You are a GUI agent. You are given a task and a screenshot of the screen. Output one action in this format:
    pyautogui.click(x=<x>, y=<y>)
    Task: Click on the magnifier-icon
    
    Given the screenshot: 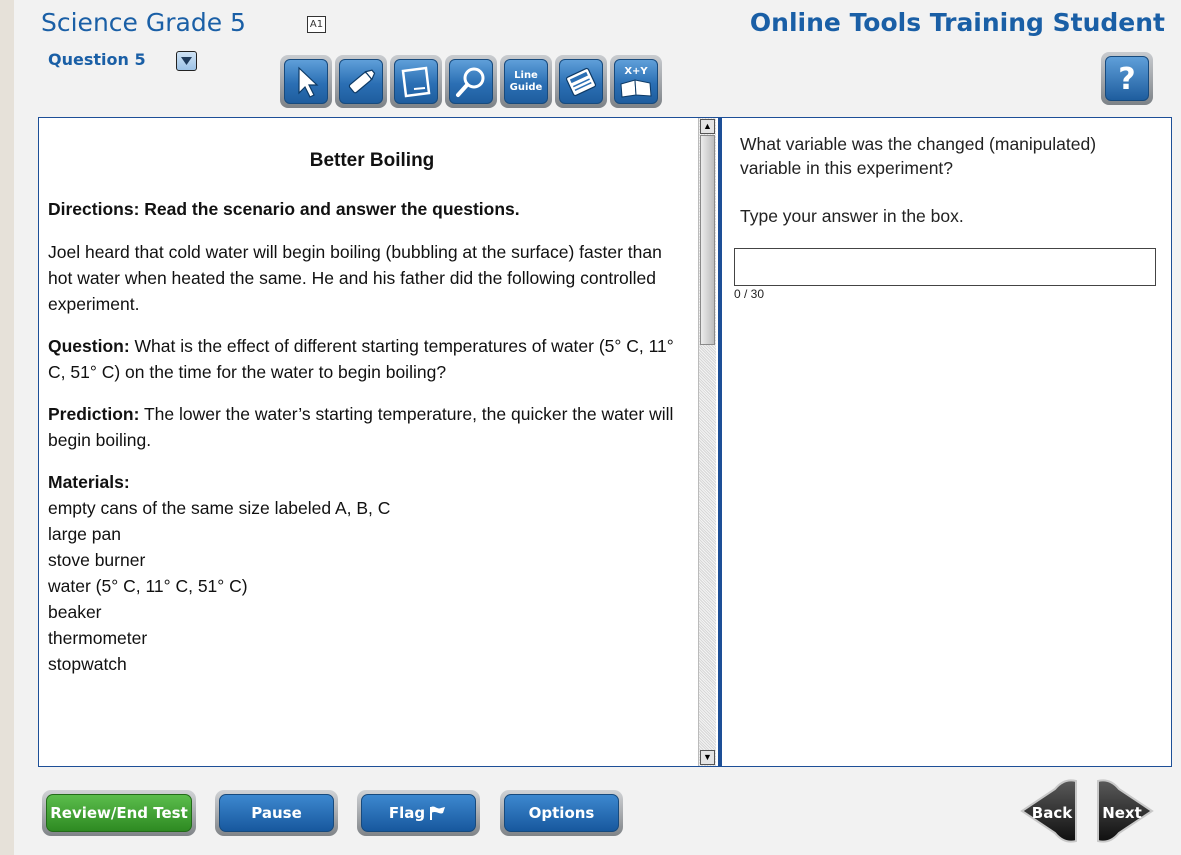 What is the action you would take?
    pyautogui.click(x=470, y=82)
    